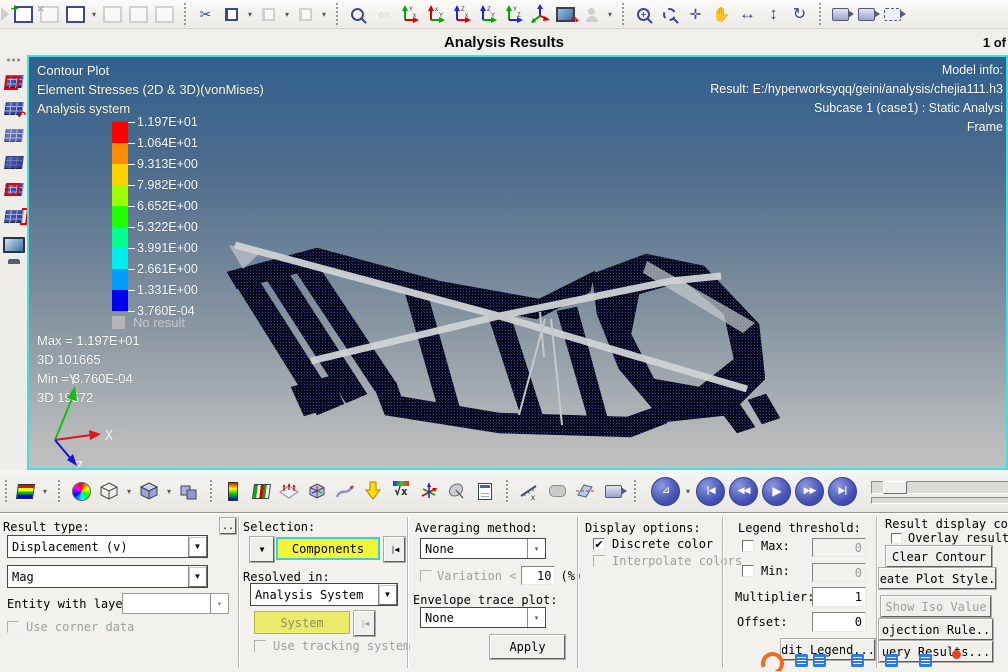 The image size is (1008, 672). What do you see at coordinates (539, 14) in the screenshot?
I see `view-iso-button` at bounding box center [539, 14].